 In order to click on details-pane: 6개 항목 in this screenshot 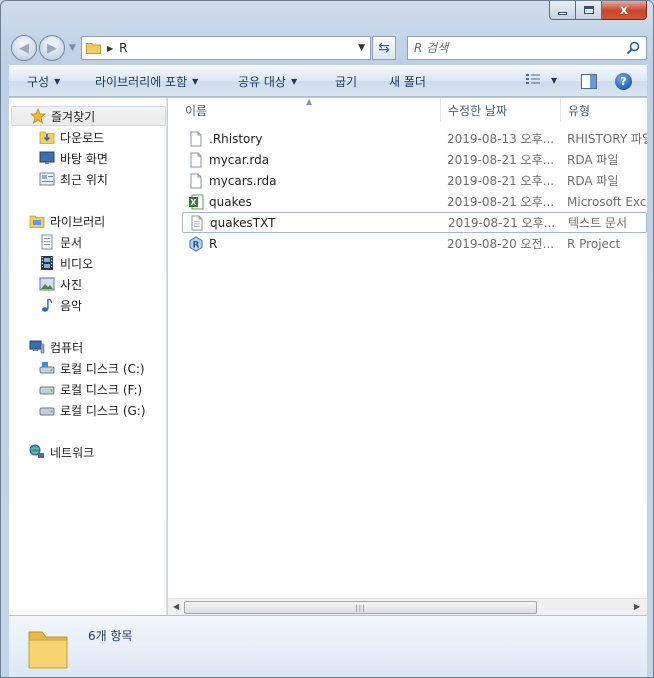, I will do `click(328, 646)`.